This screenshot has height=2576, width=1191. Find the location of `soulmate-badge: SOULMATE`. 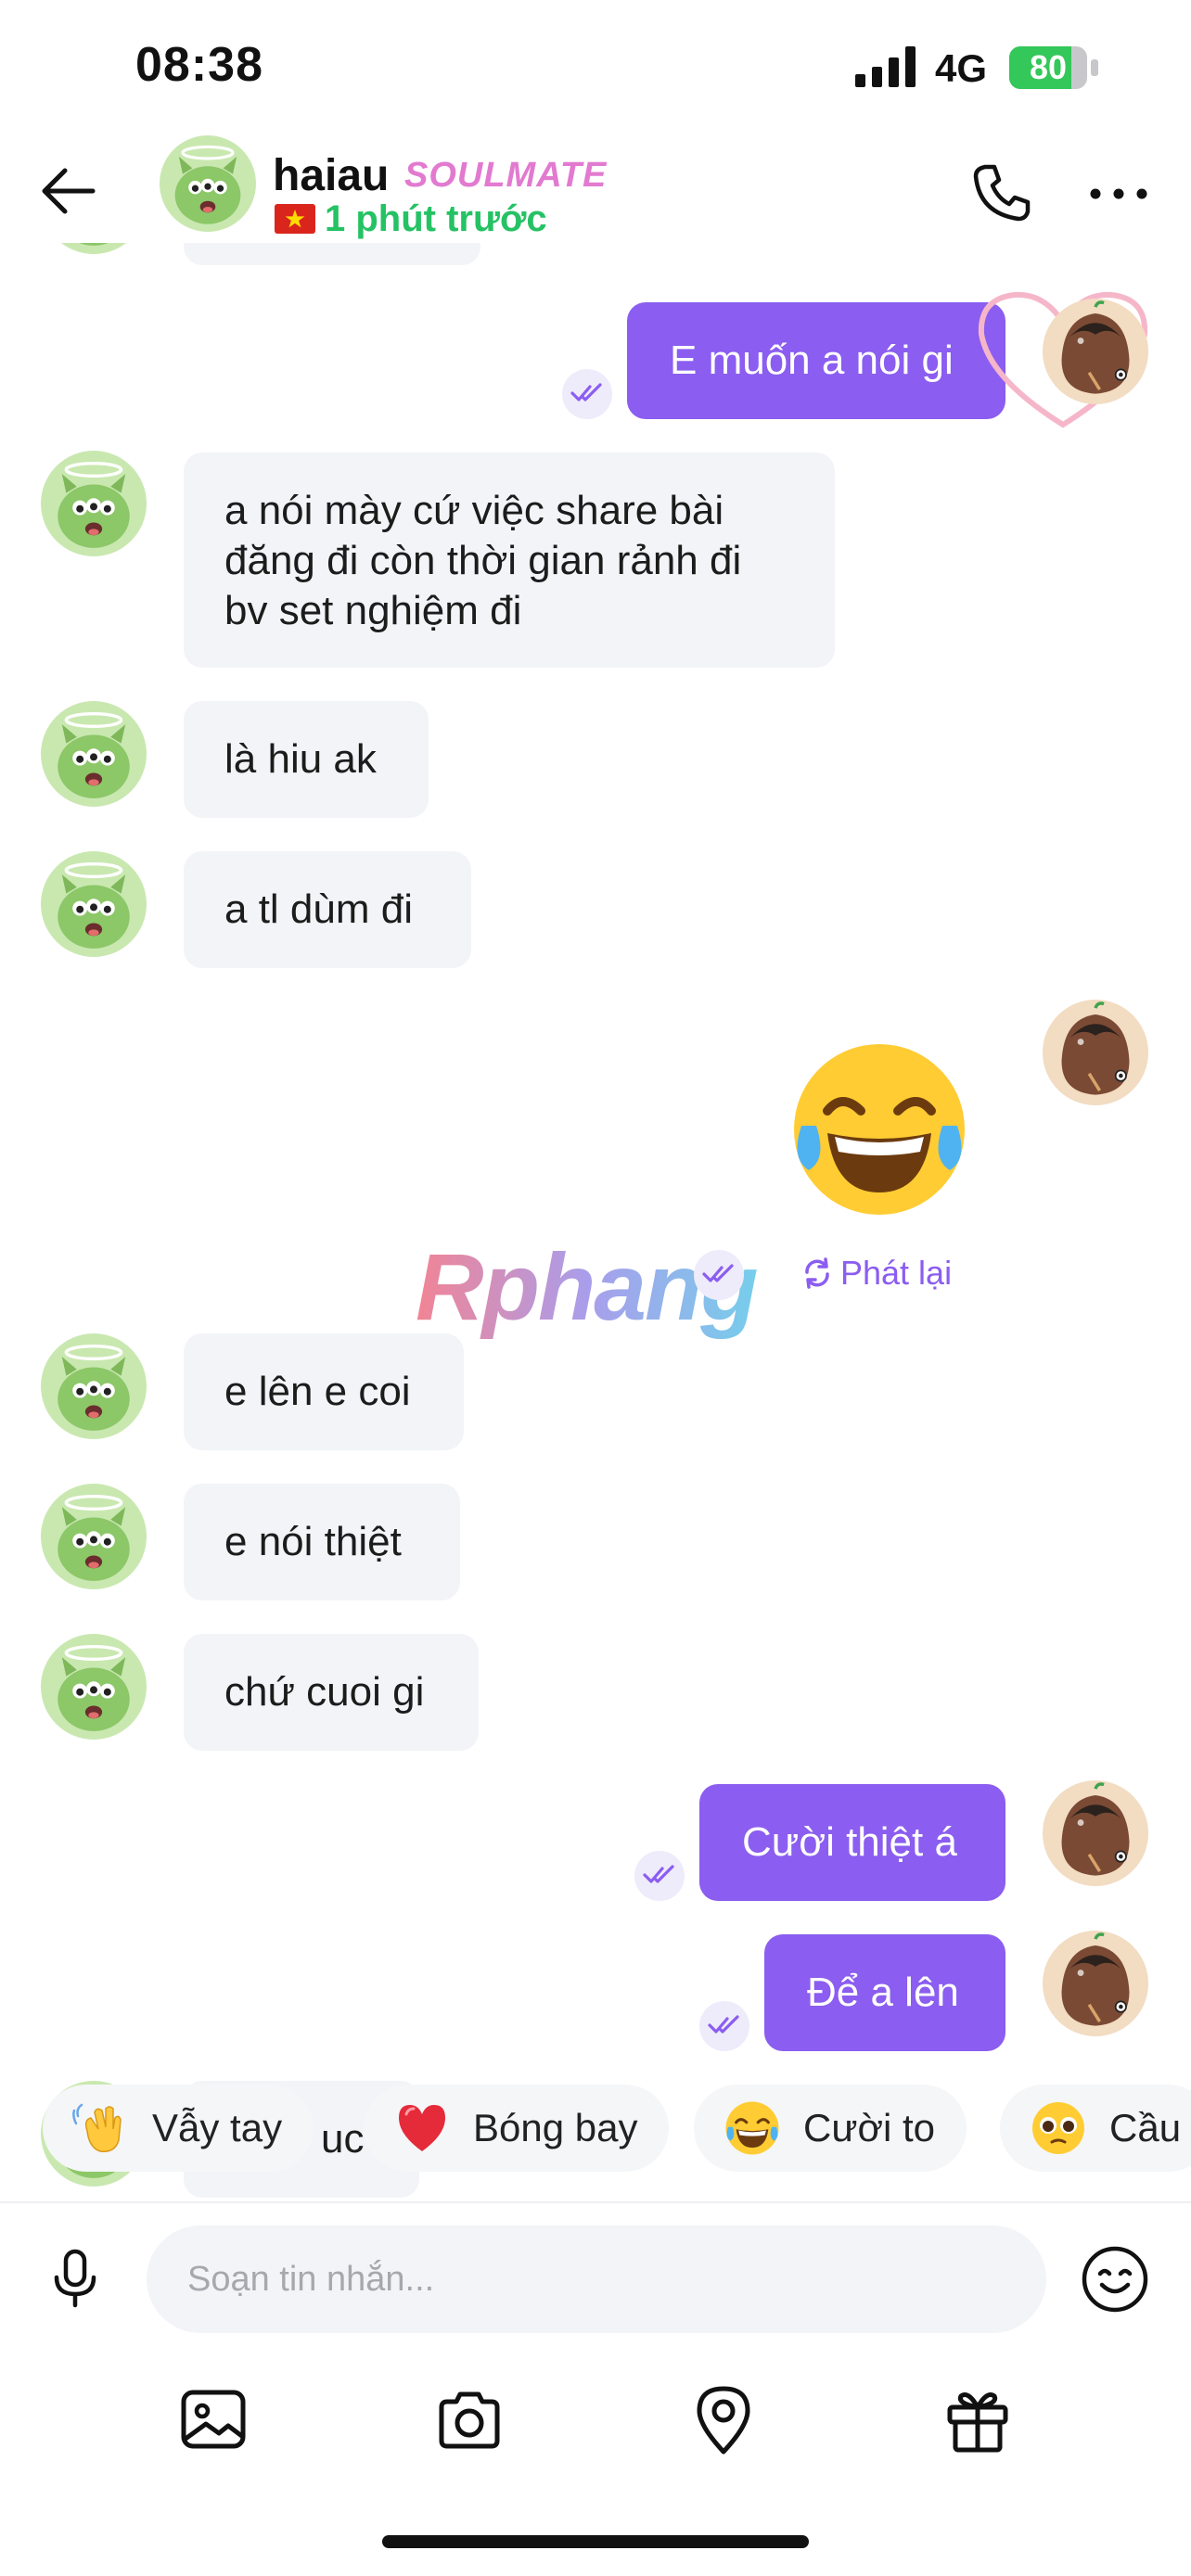

soulmate-badge: SOULMATE is located at coordinates (506, 176).